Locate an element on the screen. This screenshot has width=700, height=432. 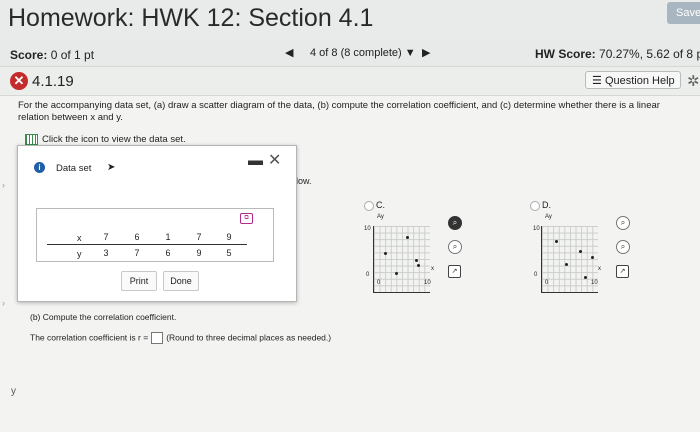
question-help-button: ☰ Question Help is located at coordinates (633, 80).